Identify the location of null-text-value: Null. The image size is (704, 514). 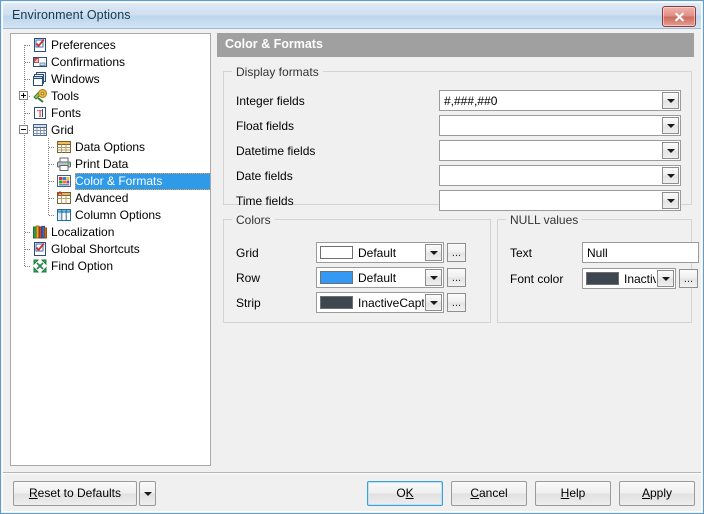
(597, 253).